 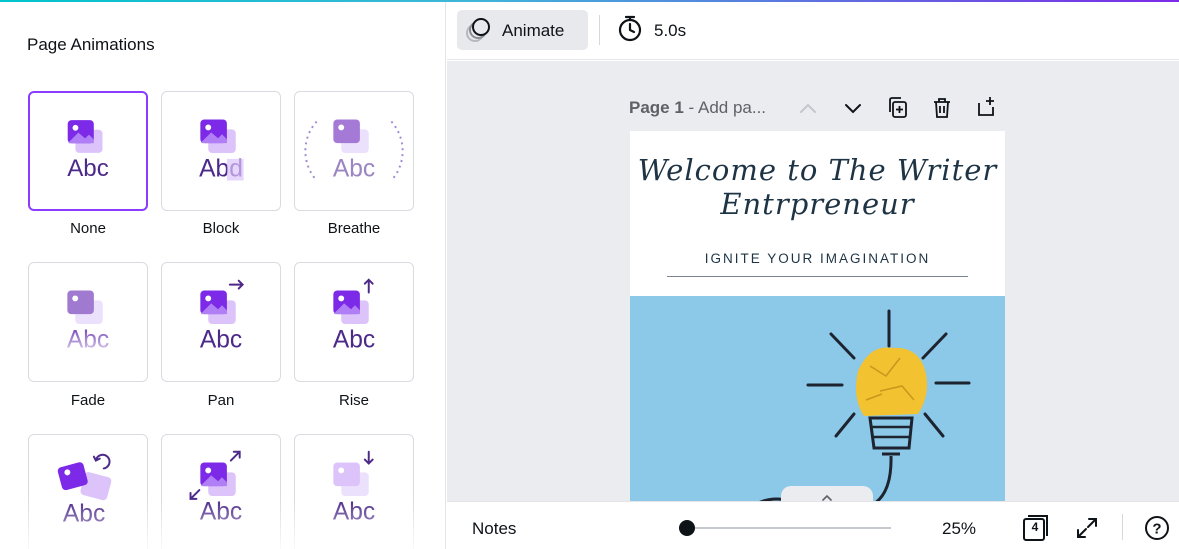 What do you see at coordinates (353, 400) in the screenshot?
I see `animation-label-rise: Rise` at bounding box center [353, 400].